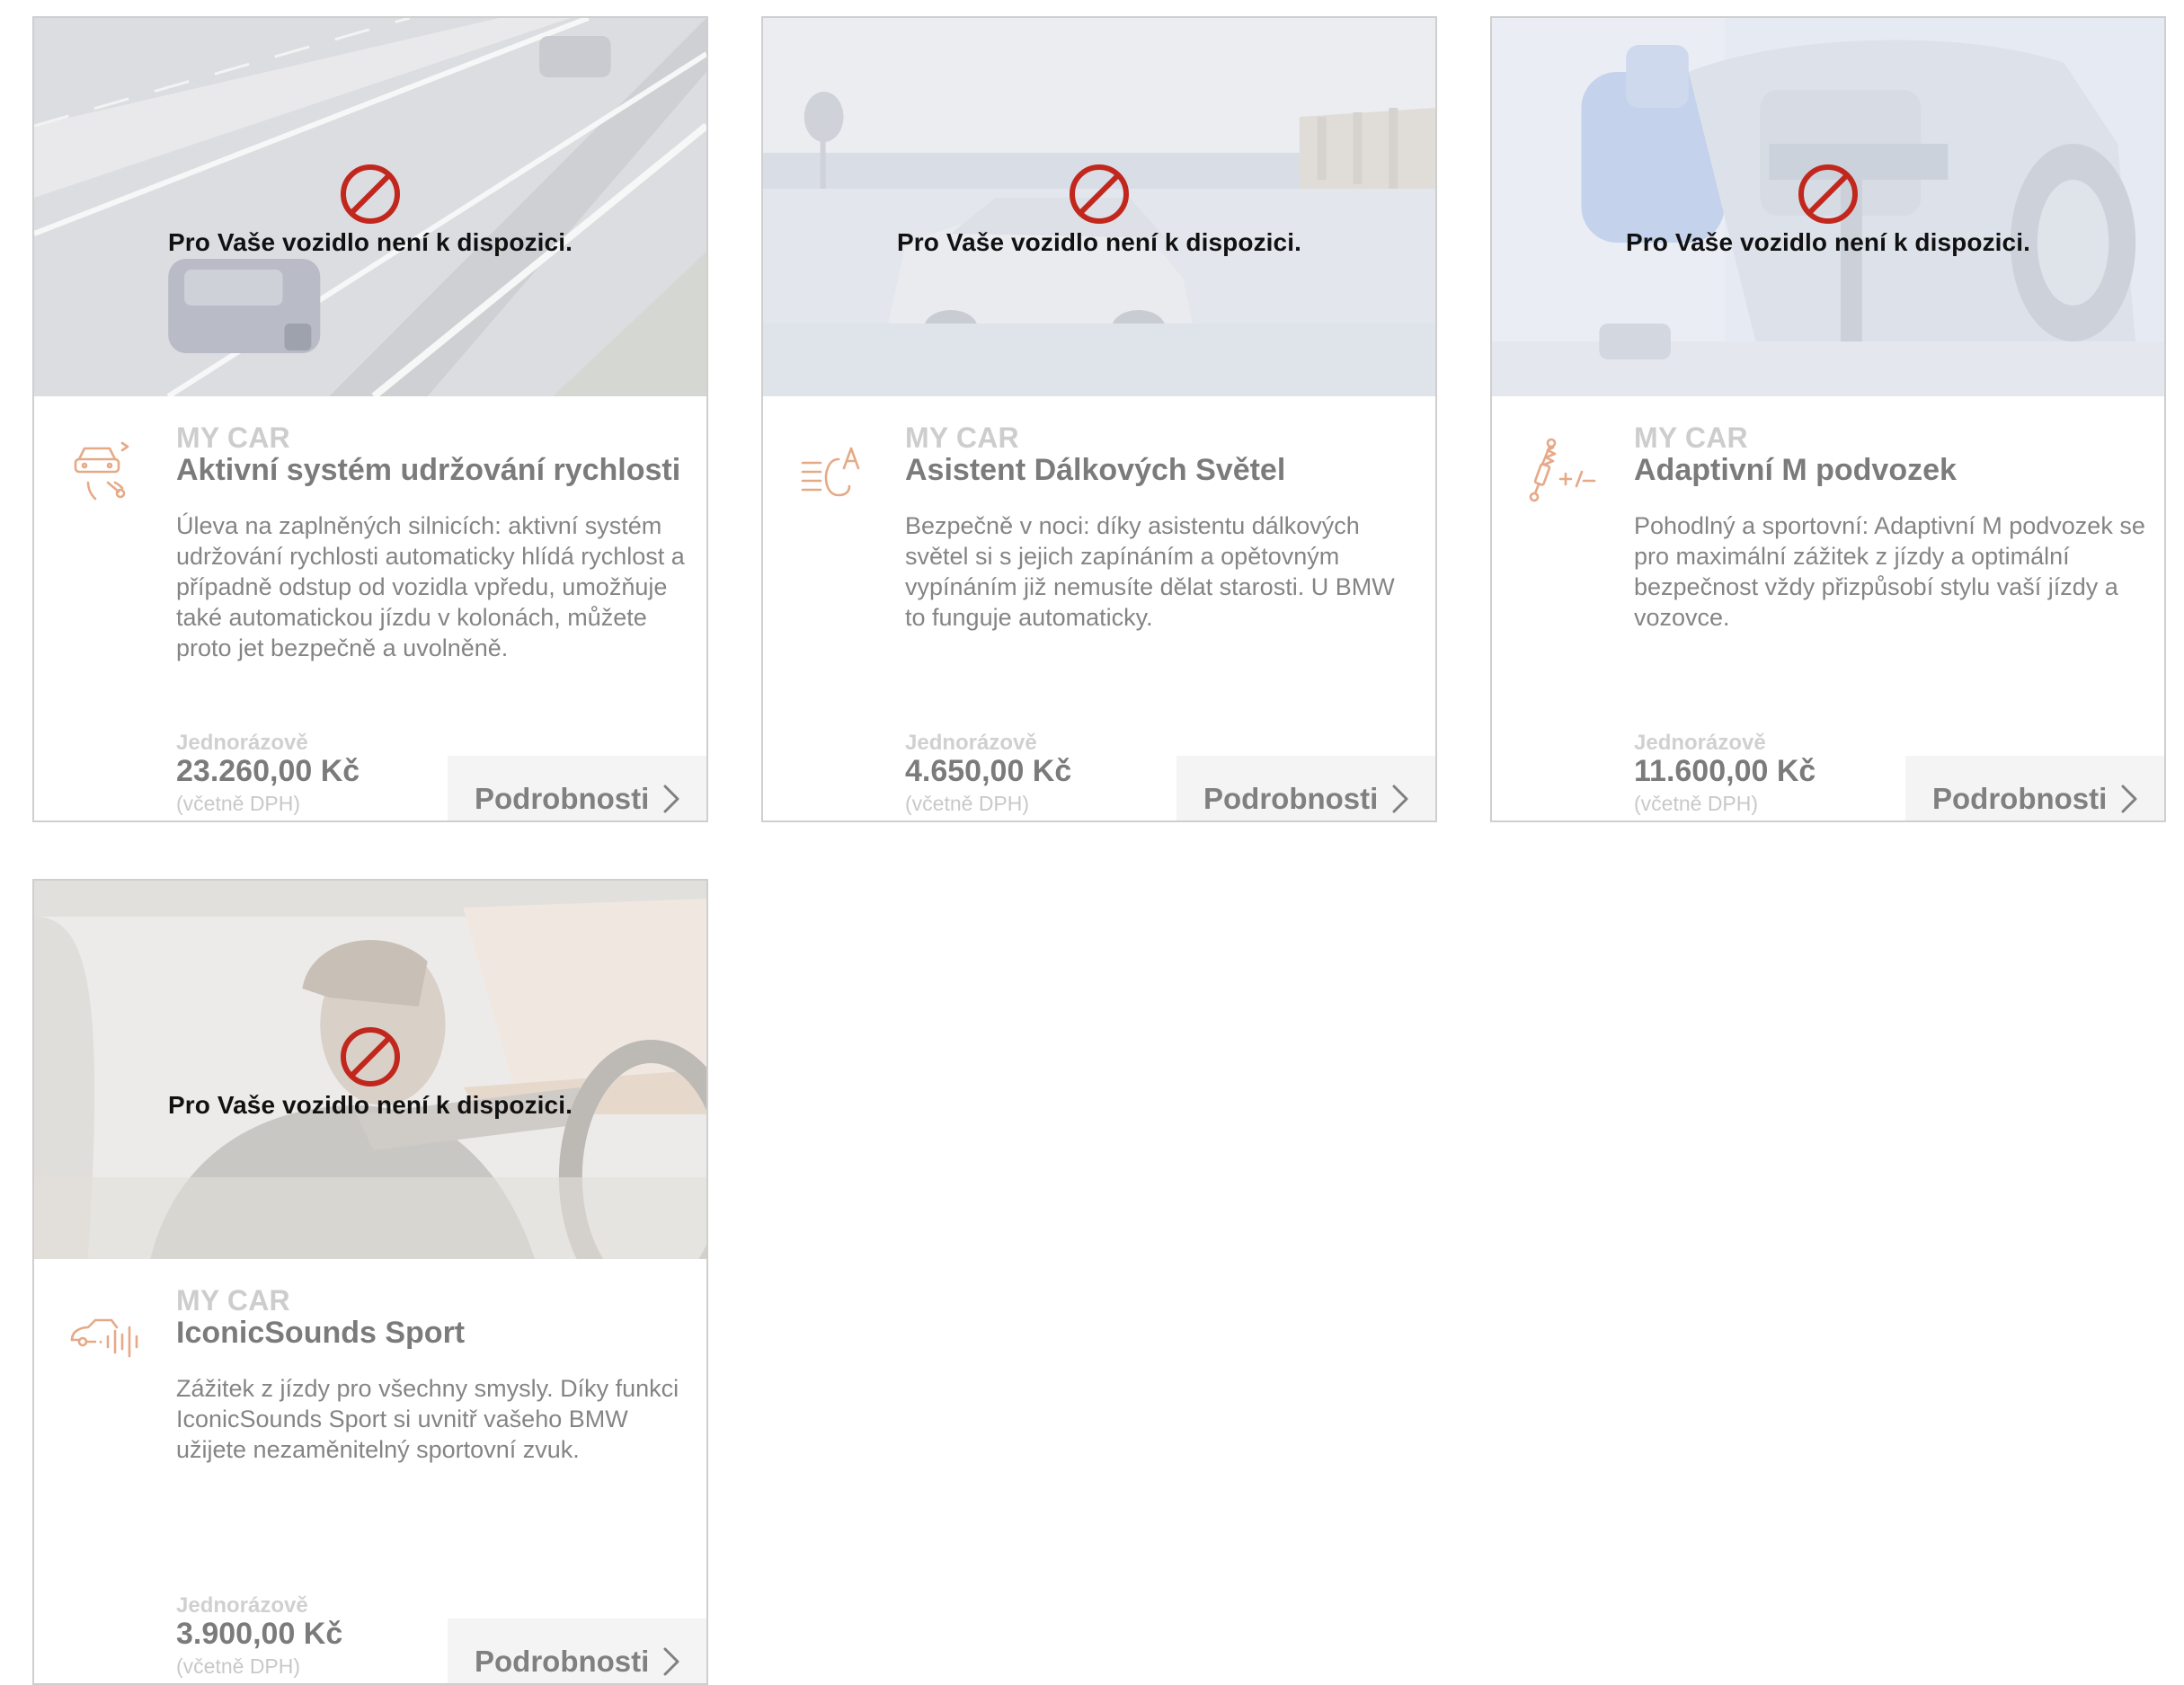 This screenshot has height=1685, width=2184. I want to click on feature-image-suspension: Pro Vaše vozidlo není k dispozici., so click(1828, 207).